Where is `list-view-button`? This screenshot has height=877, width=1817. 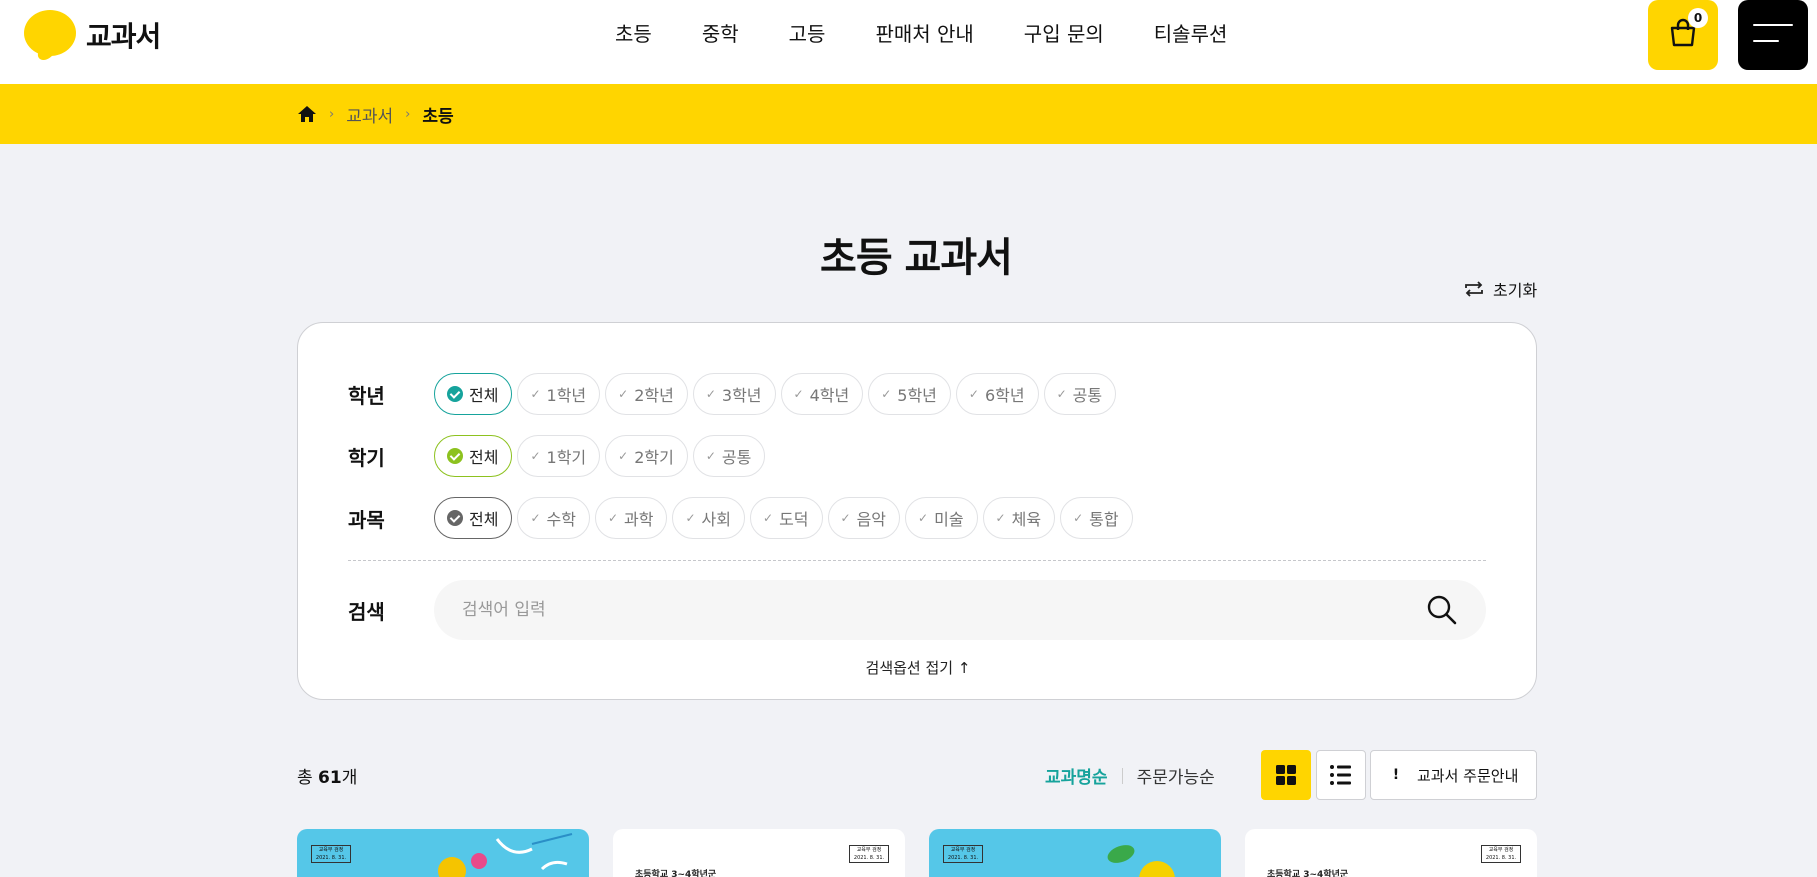 list-view-button is located at coordinates (1341, 775).